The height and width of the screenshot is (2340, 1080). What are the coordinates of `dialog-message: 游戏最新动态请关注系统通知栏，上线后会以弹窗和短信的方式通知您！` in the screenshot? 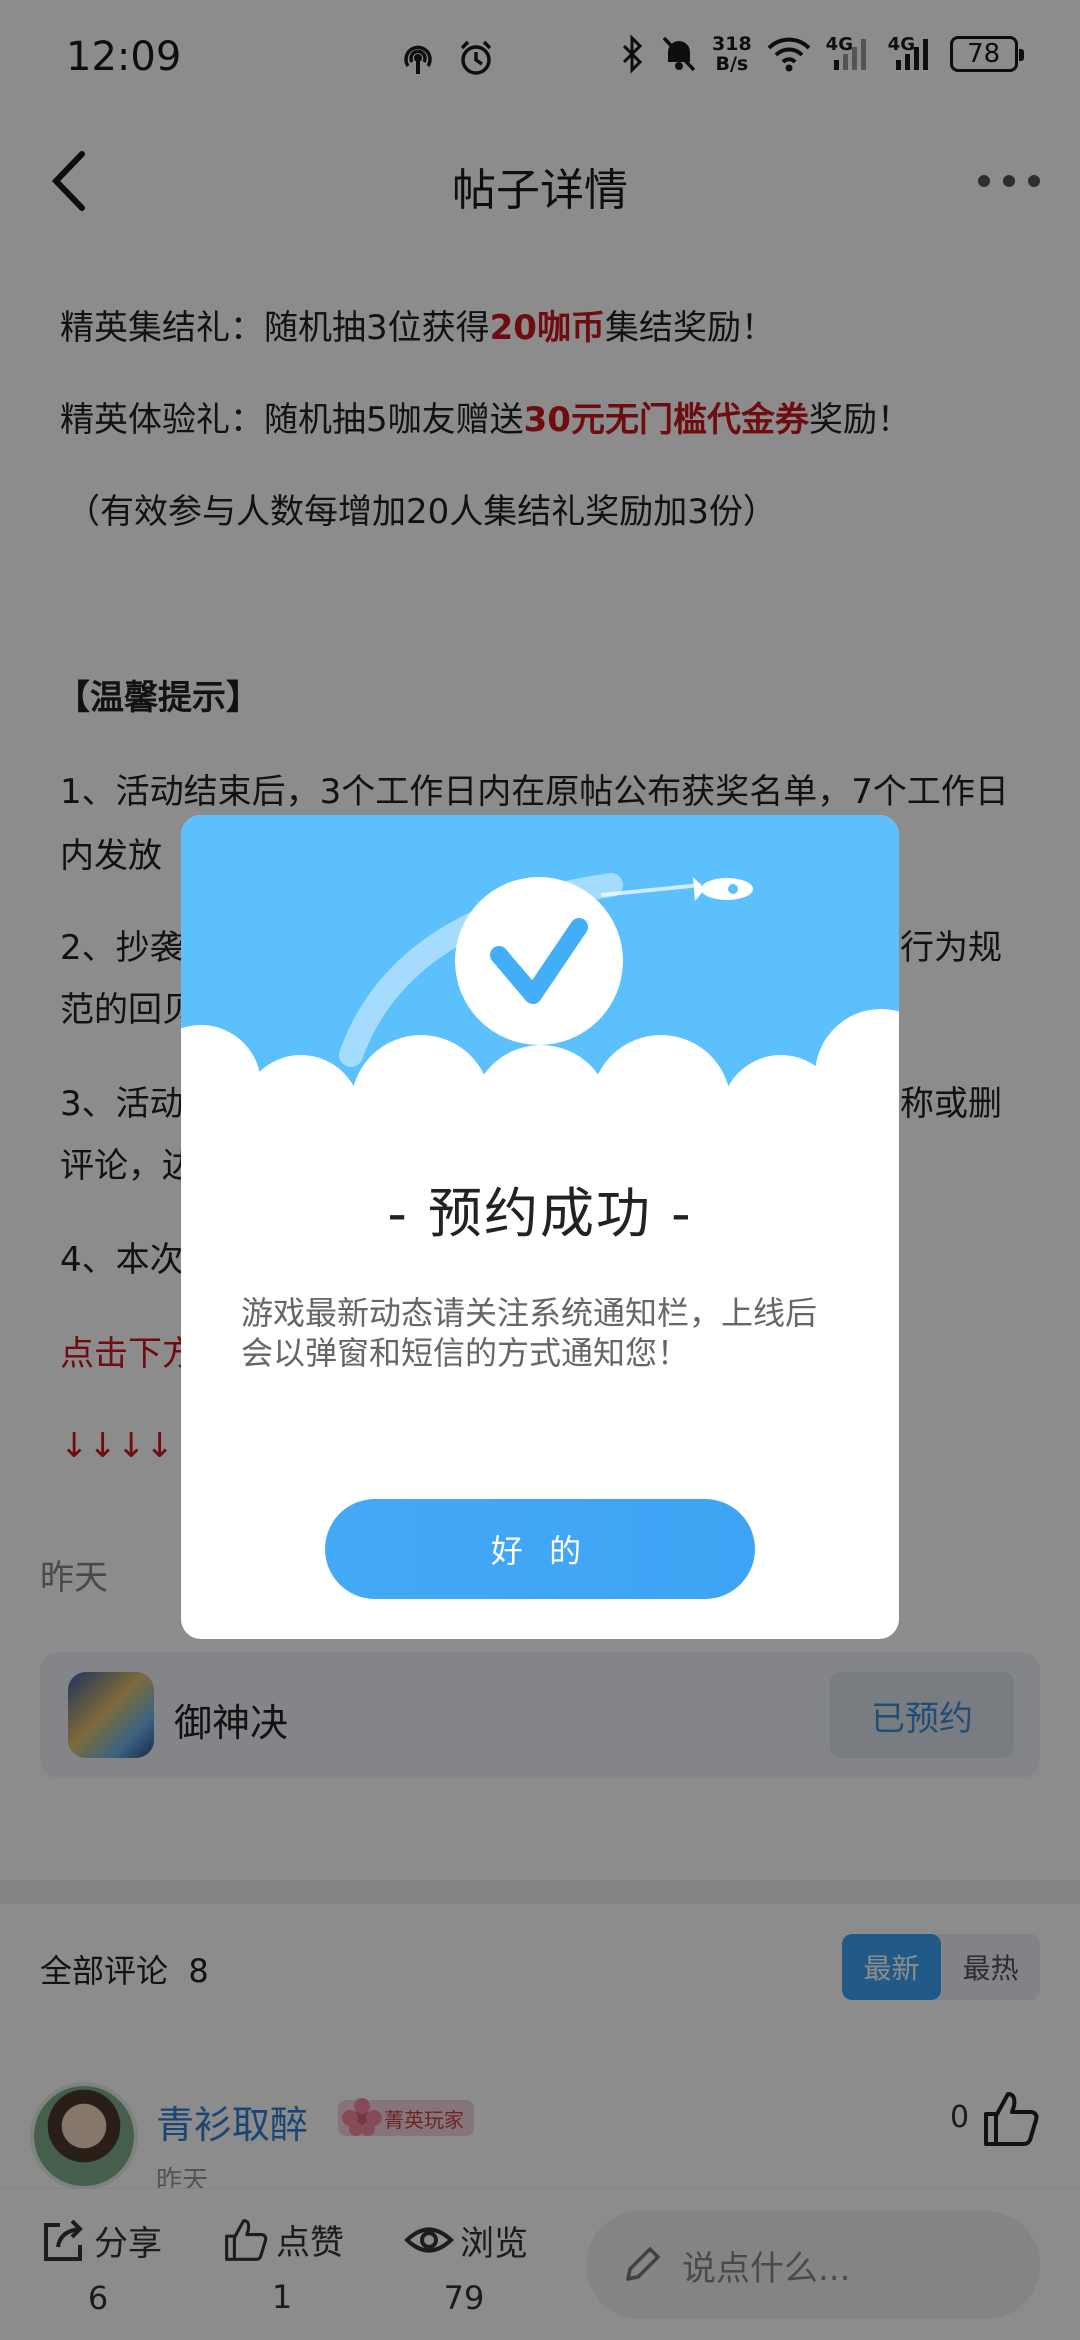 It's located at (529, 1333).